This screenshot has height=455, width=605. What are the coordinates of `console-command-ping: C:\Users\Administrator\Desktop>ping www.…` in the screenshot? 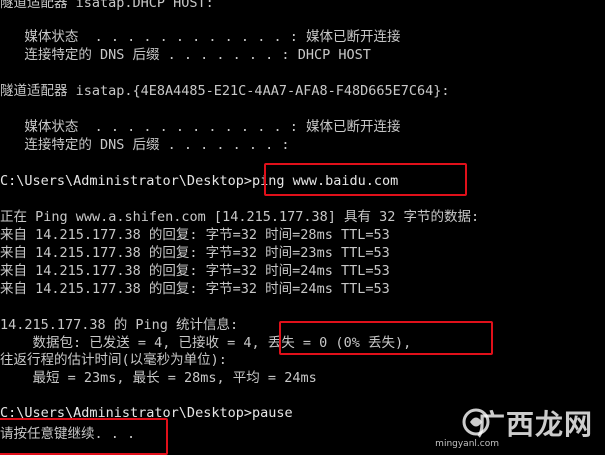 It's located at (199, 181).